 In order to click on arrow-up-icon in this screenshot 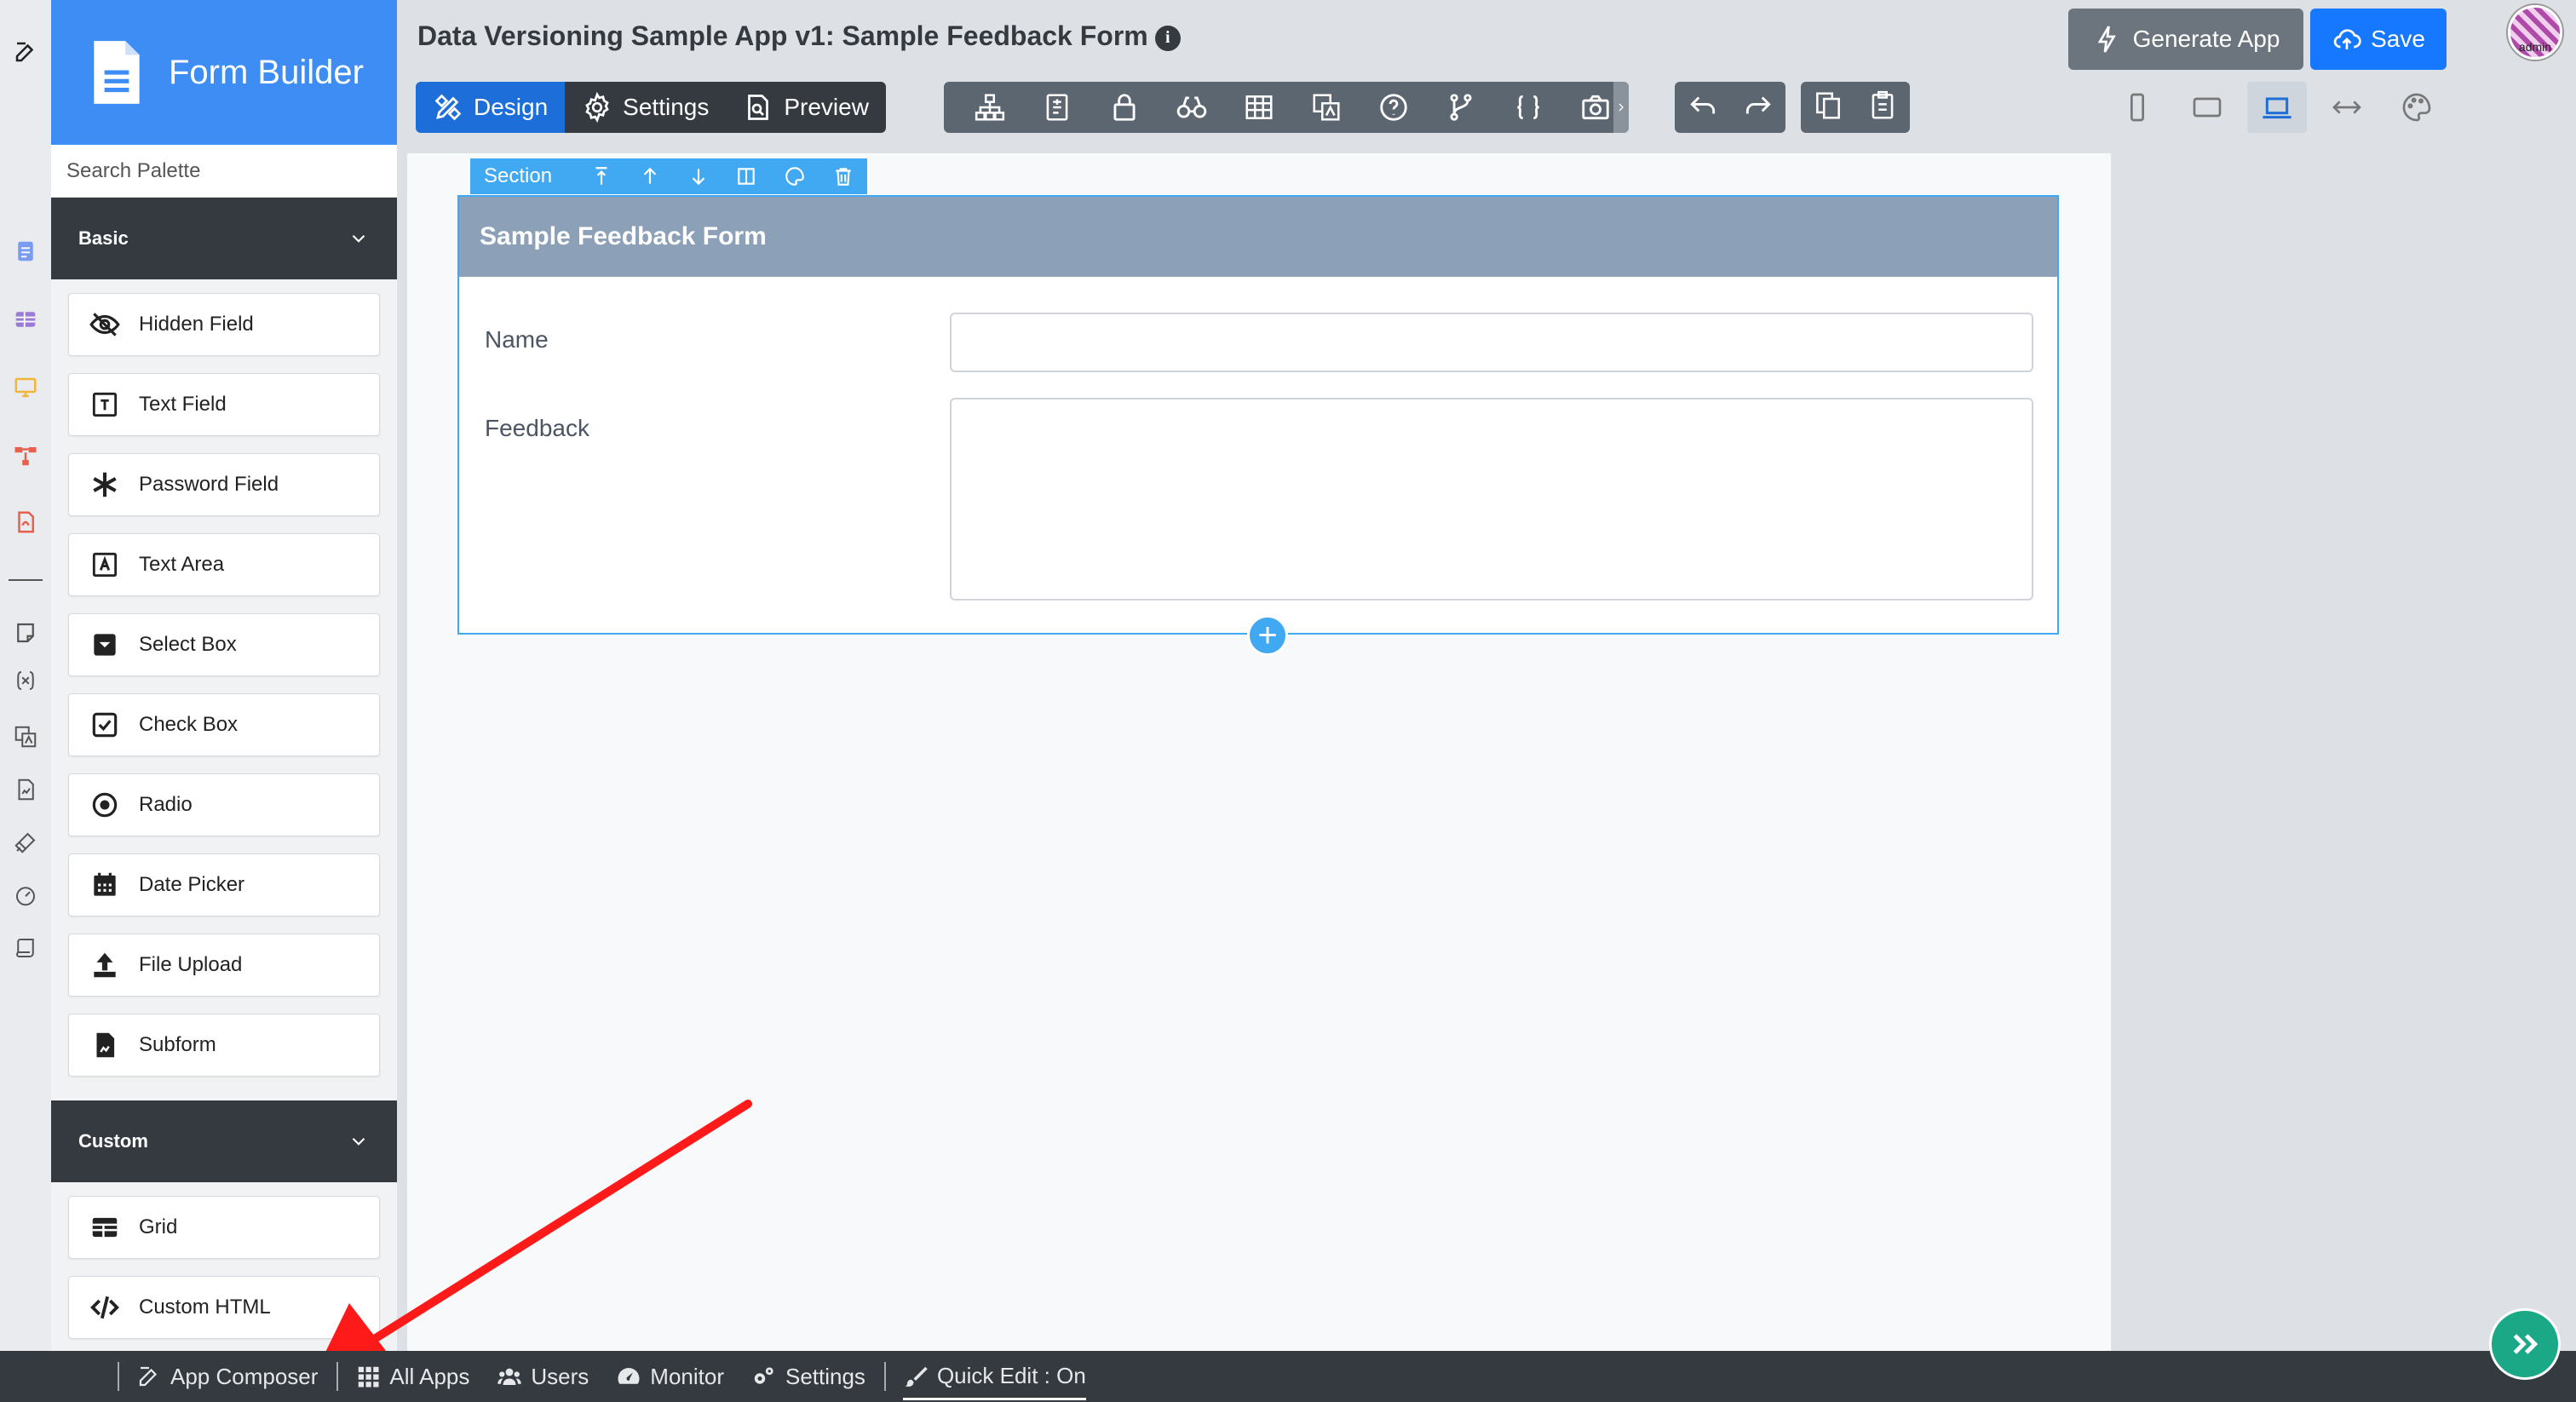, I will do `click(650, 176)`.